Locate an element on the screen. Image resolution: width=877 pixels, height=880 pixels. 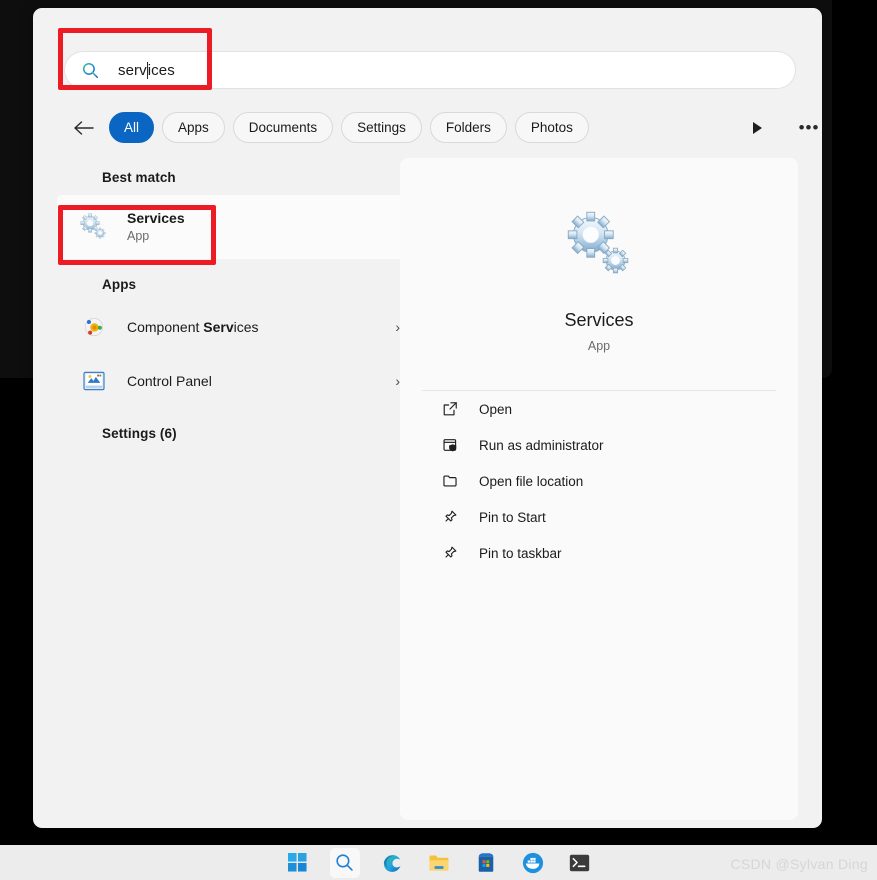
result-text-block: Services App is located at coordinates (156, 227).